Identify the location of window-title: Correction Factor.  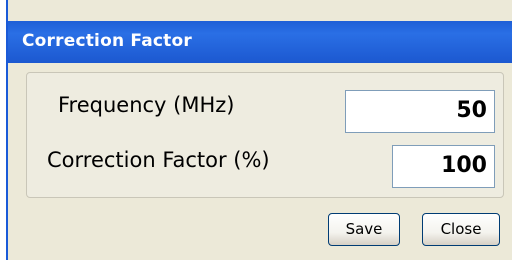
(107, 41).